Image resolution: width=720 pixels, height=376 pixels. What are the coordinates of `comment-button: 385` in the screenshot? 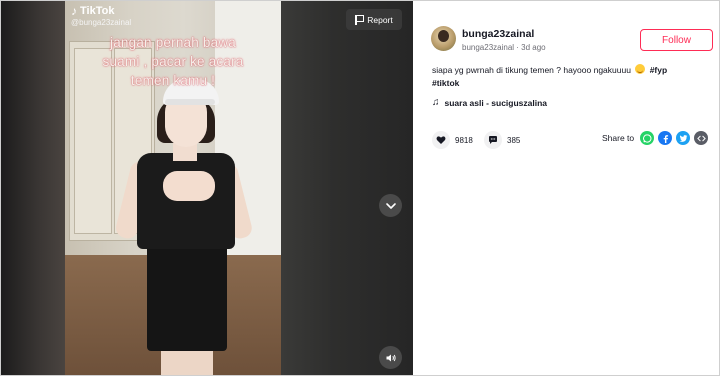 It's located at (502, 140).